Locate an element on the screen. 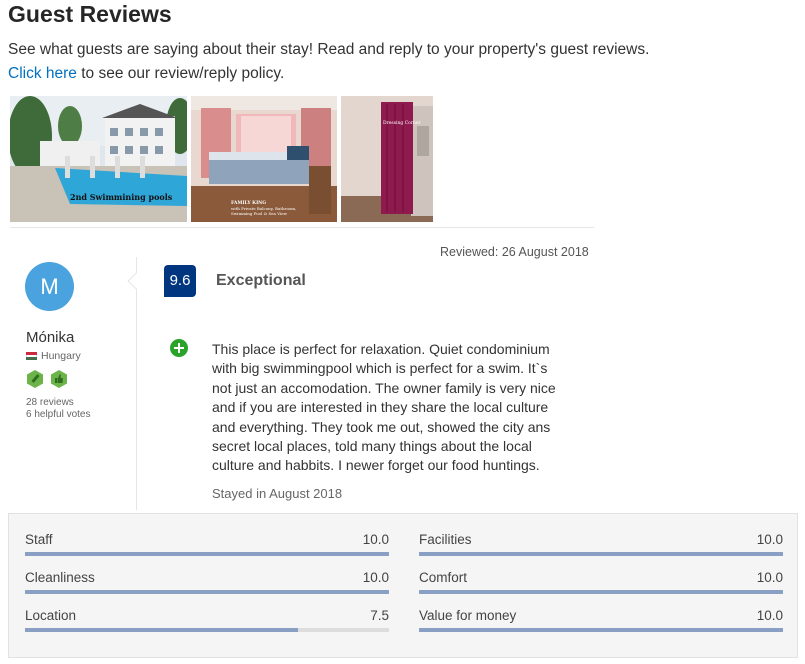  page-title: Guest Reviews is located at coordinates (90, 14).